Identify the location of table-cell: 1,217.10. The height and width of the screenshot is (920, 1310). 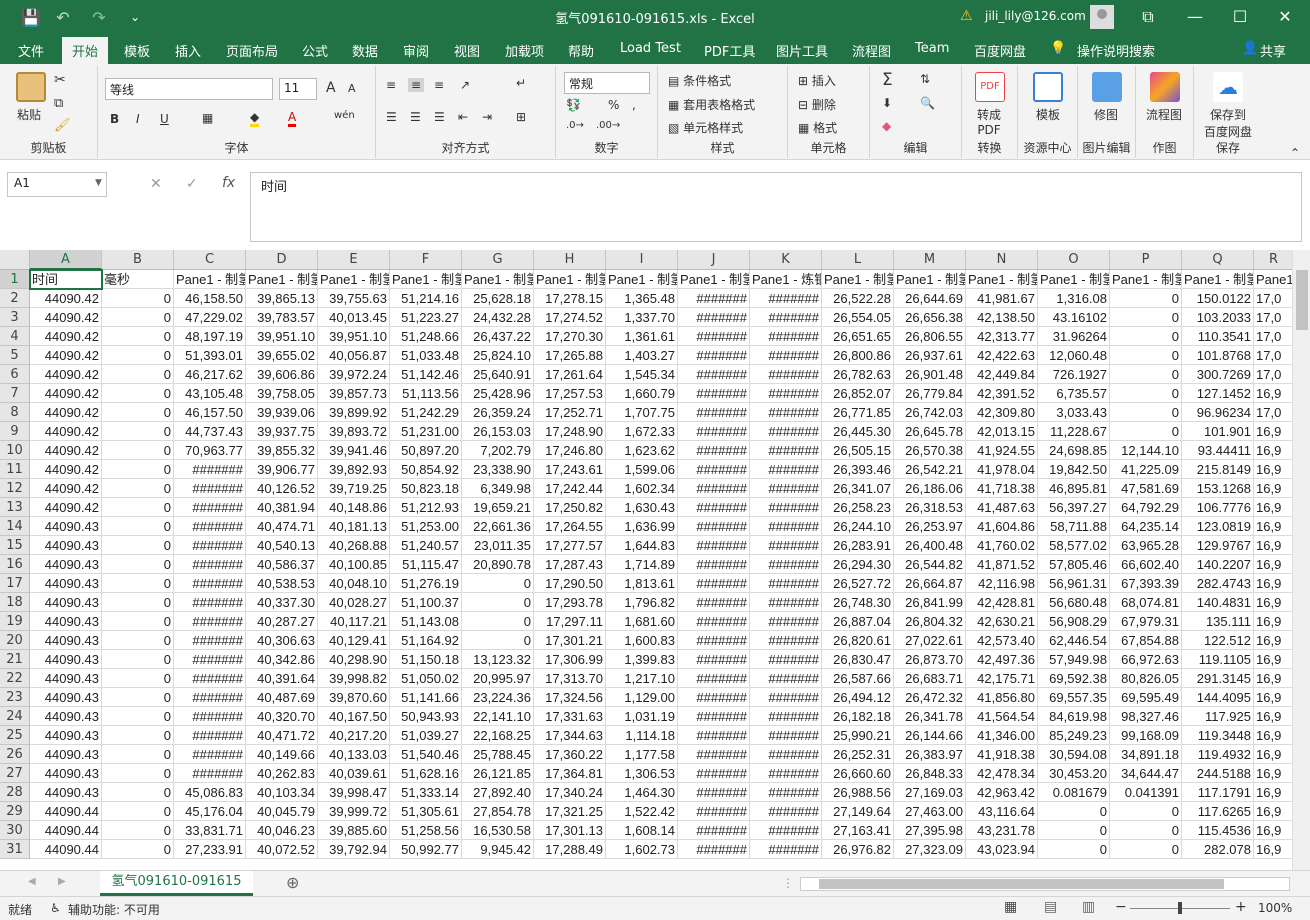
(642, 678).